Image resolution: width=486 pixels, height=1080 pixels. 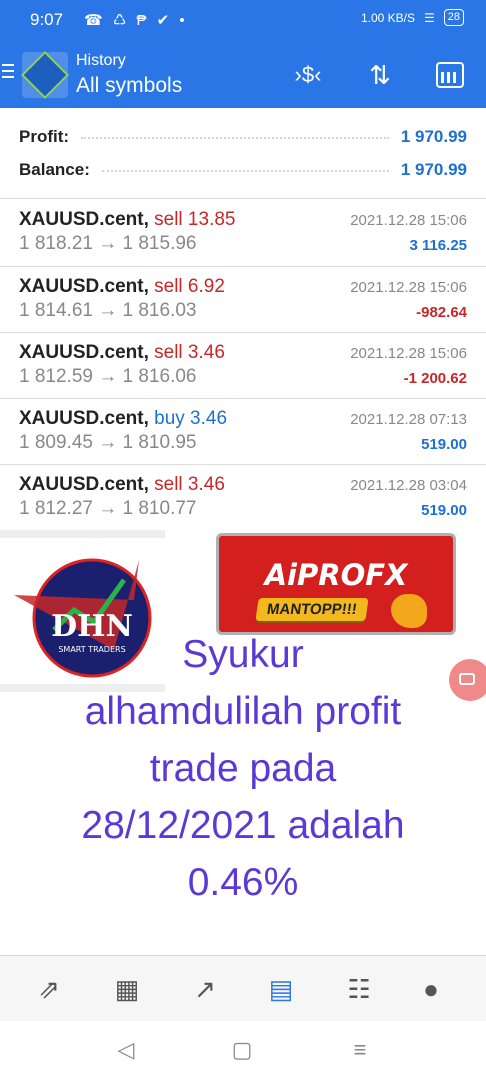 What do you see at coordinates (195, 219) in the screenshot?
I see `trade-side: sell 13.85` at bounding box center [195, 219].